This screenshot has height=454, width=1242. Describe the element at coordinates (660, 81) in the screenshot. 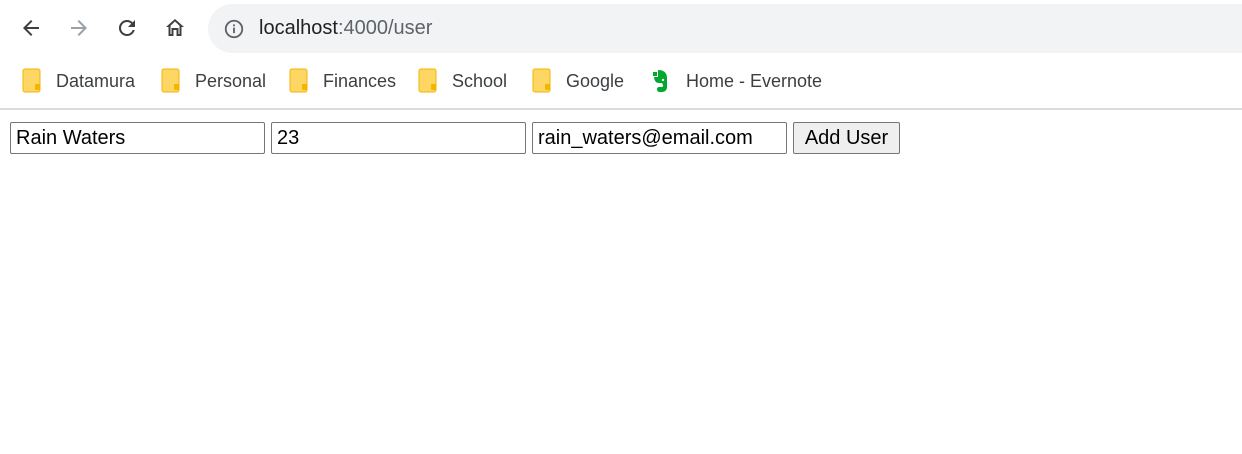

I see `evernote-icon` at that location.